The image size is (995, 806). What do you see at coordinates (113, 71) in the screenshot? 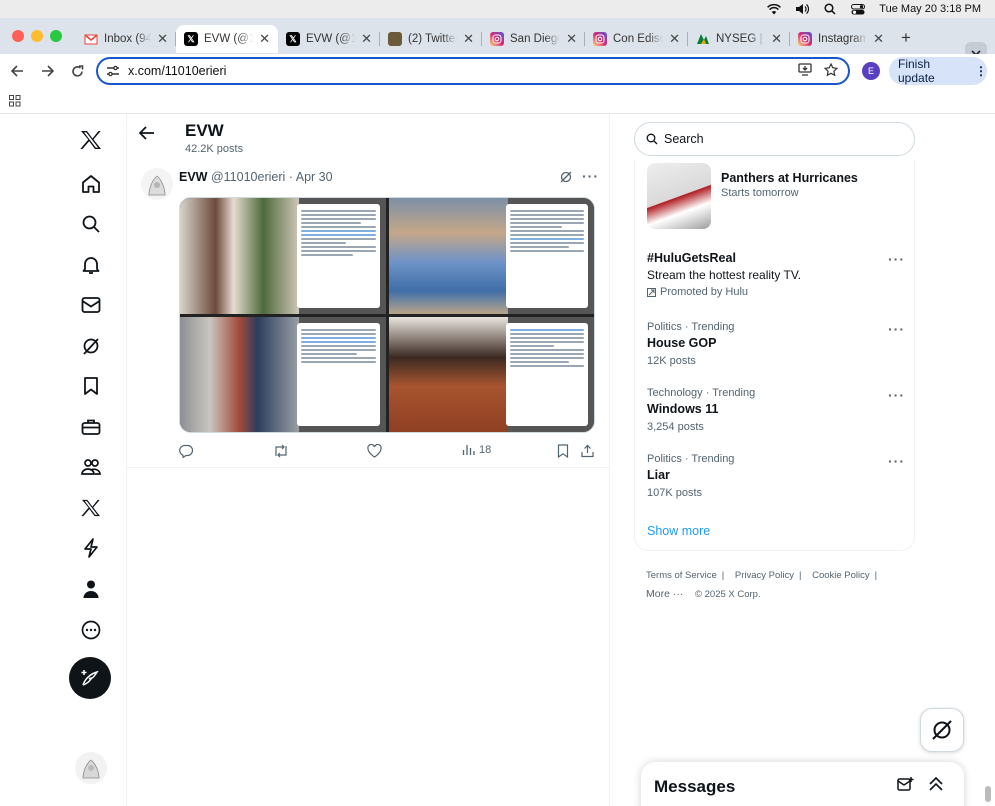
I see `site-settings-icon` at bounding box center [113, 71].